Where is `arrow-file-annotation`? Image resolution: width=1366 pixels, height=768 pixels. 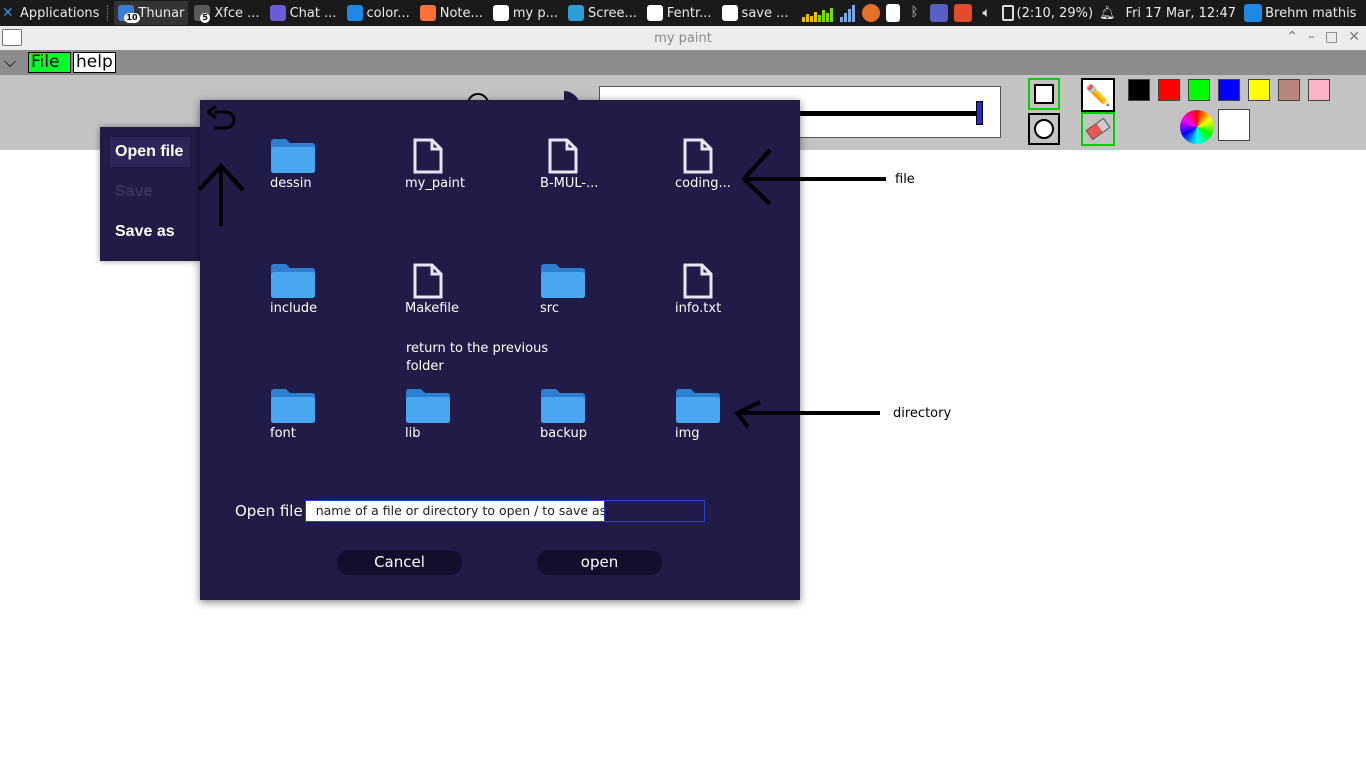
arrow-file-annotation is located at coordinates (813, 177).